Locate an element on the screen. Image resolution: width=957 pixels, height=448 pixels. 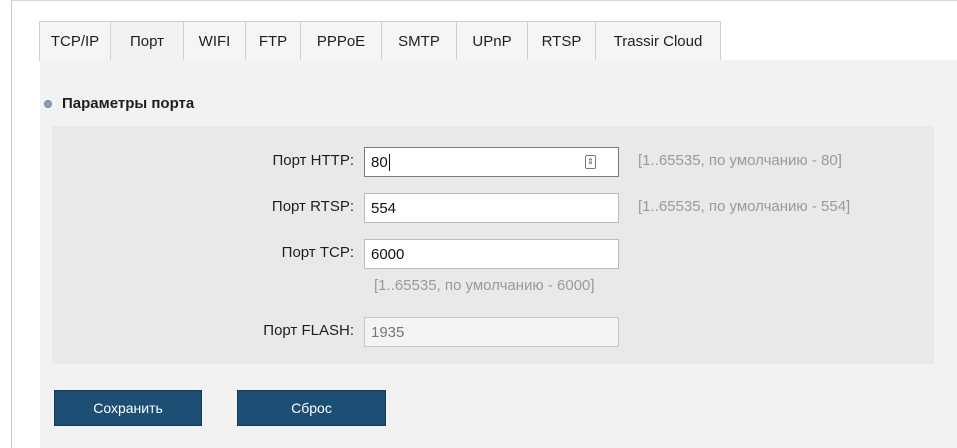
flash-port-label: Порт FLASH: is located at coordinates (308, 330).